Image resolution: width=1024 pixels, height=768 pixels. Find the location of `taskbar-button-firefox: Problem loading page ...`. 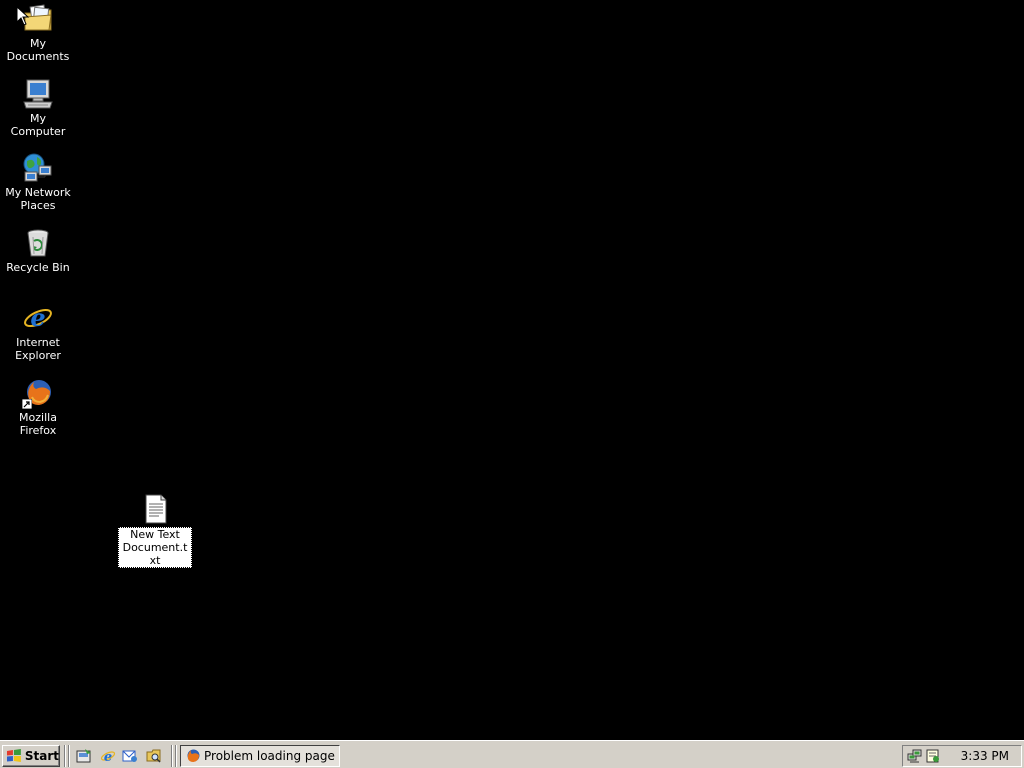

taskbar-button-firefox: Problem loading page ... is located at coordinates (260, 756).